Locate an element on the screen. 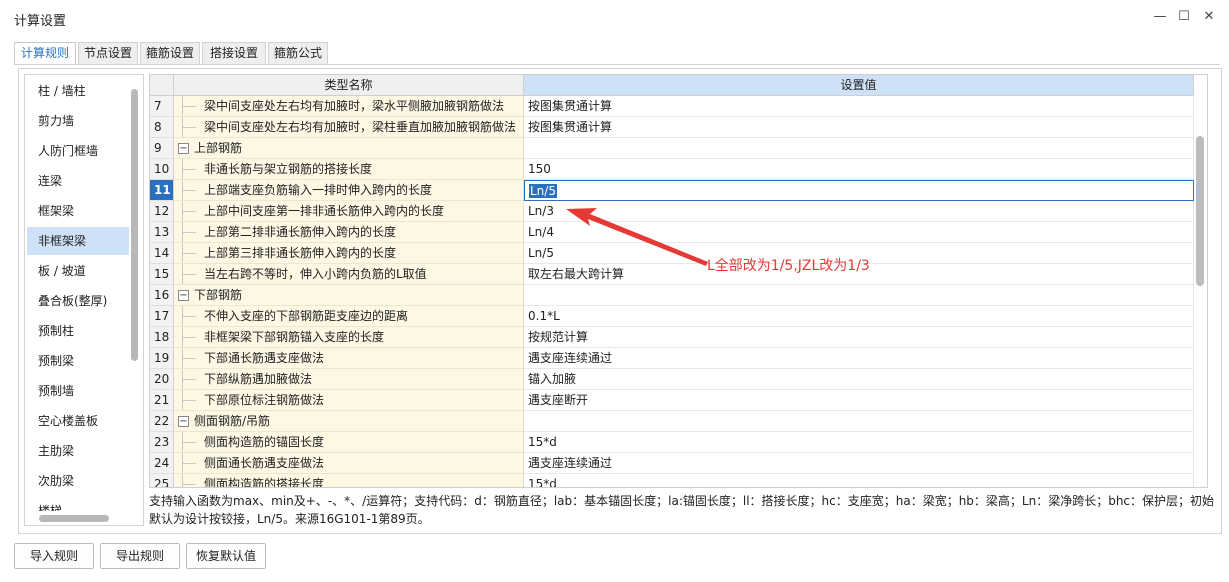 Image resolution: width=1229 pixels, height=582 pixels. type-name-cell: 侧面构造筋的搭接长度 is located at coordinates (349, 480).